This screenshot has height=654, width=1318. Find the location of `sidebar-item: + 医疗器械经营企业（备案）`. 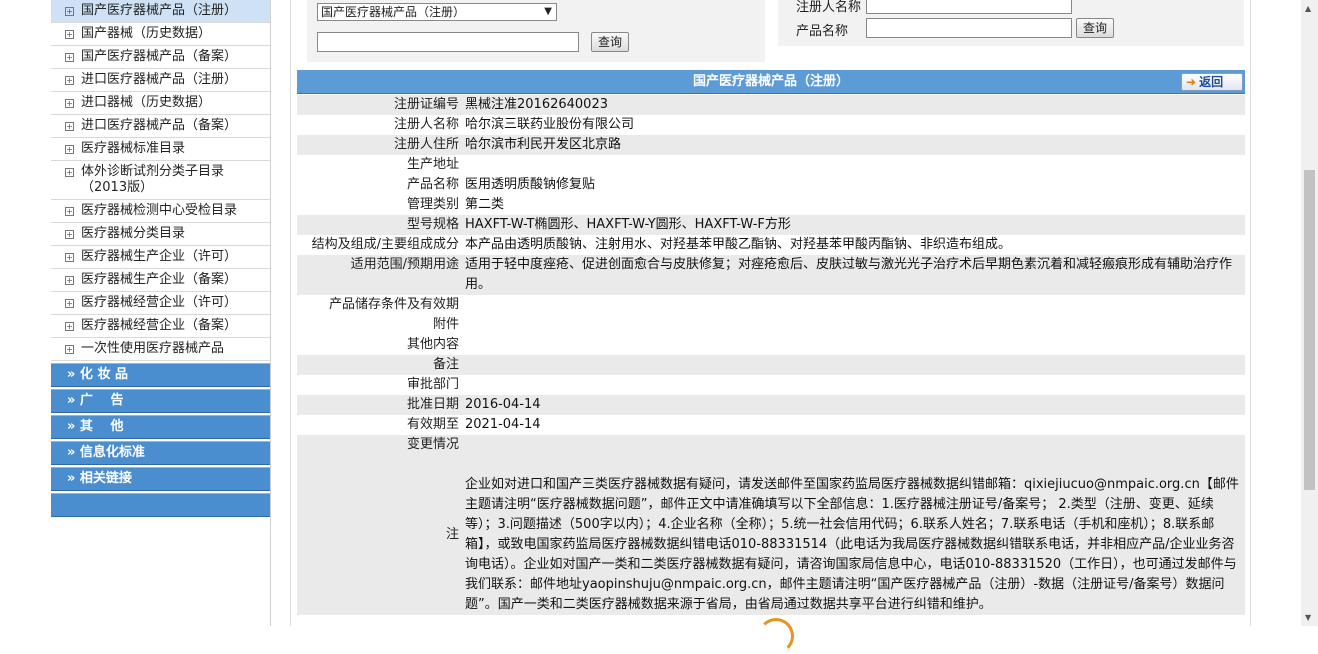

sidebar-item: + 医疗器械经营企业（备案） is located at coordinates (160, 326).